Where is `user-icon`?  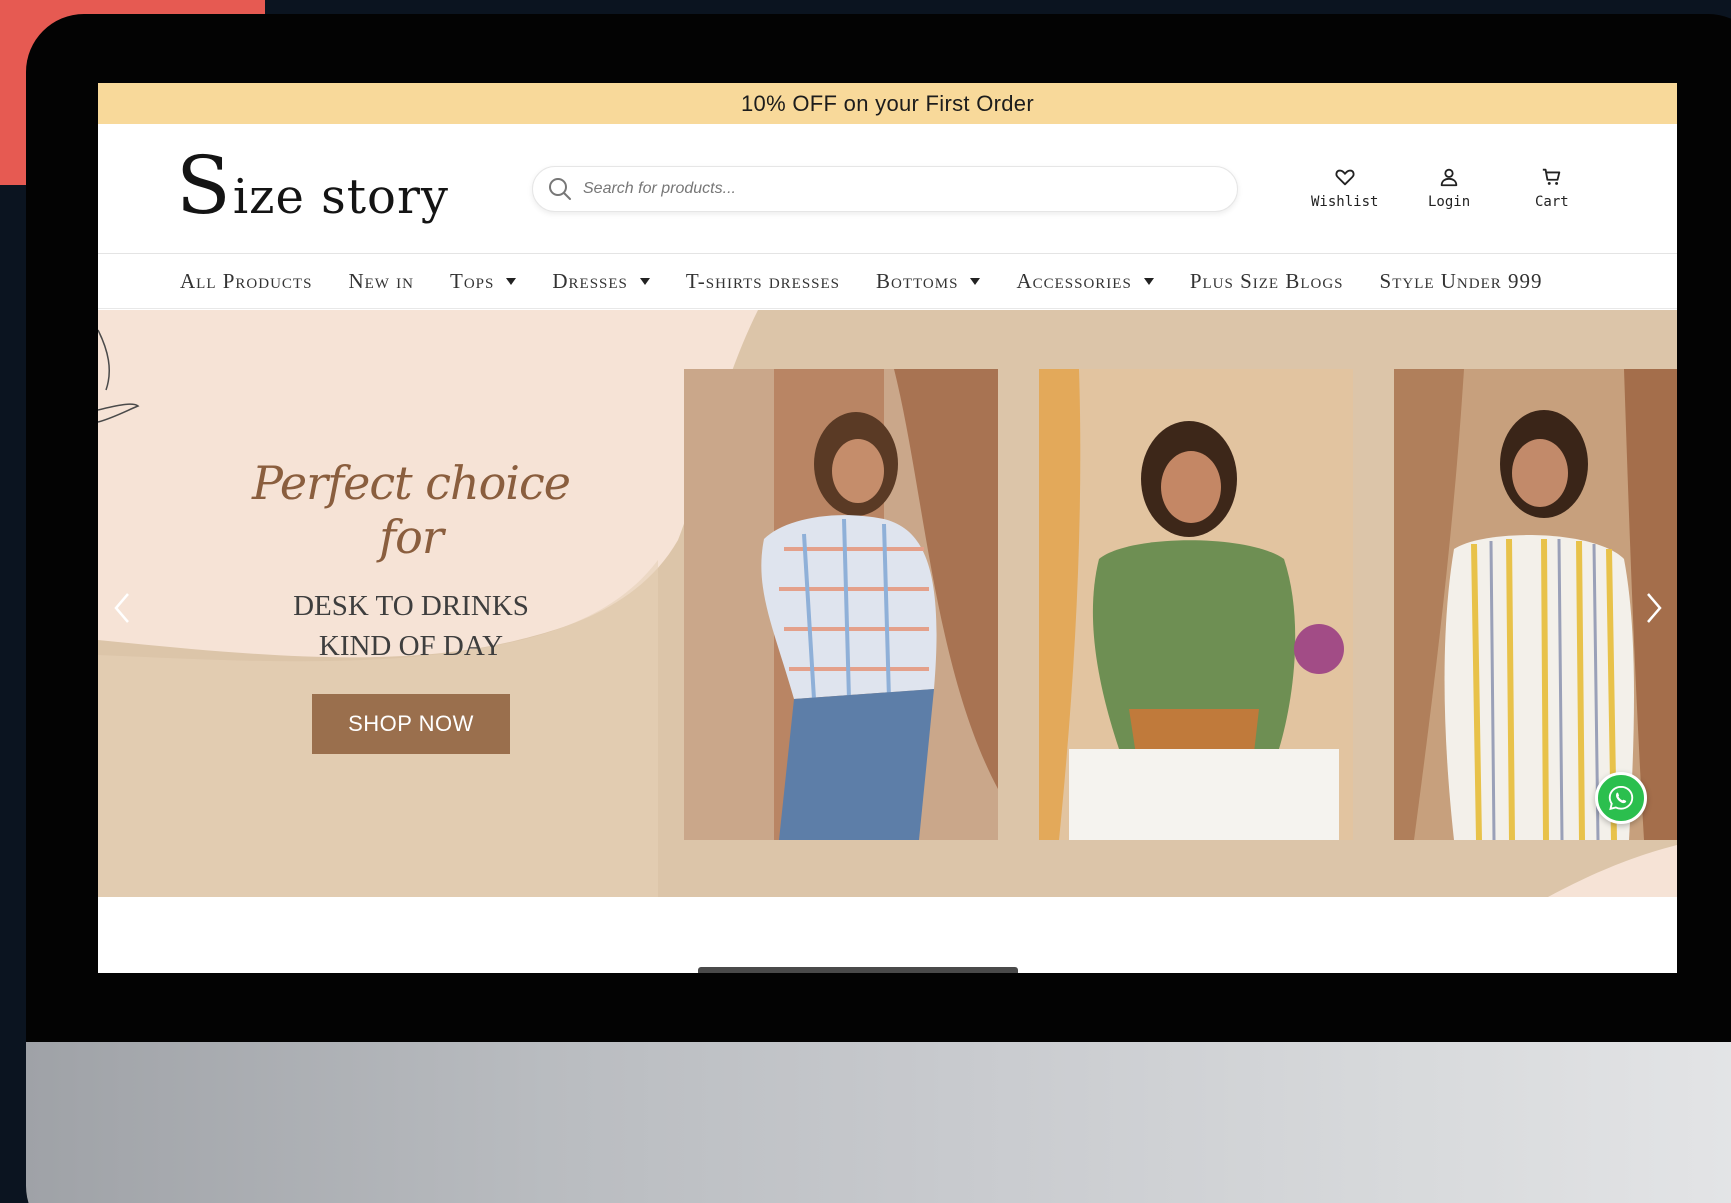 user-icon is located at coordinates (1449, 177).